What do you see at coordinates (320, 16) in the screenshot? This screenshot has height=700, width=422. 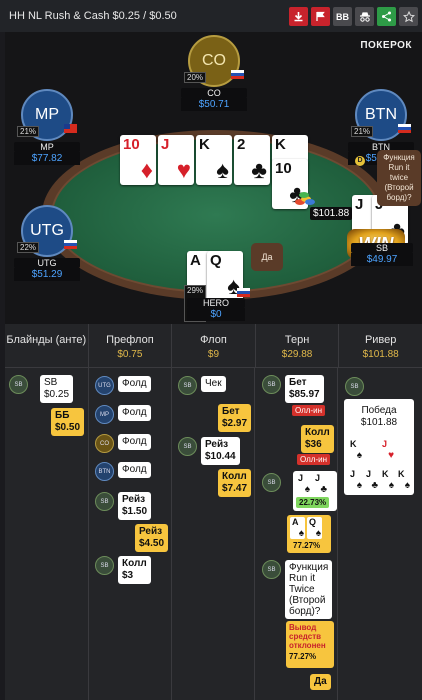 I see `flag-icon` at bounding box center [320, 16].